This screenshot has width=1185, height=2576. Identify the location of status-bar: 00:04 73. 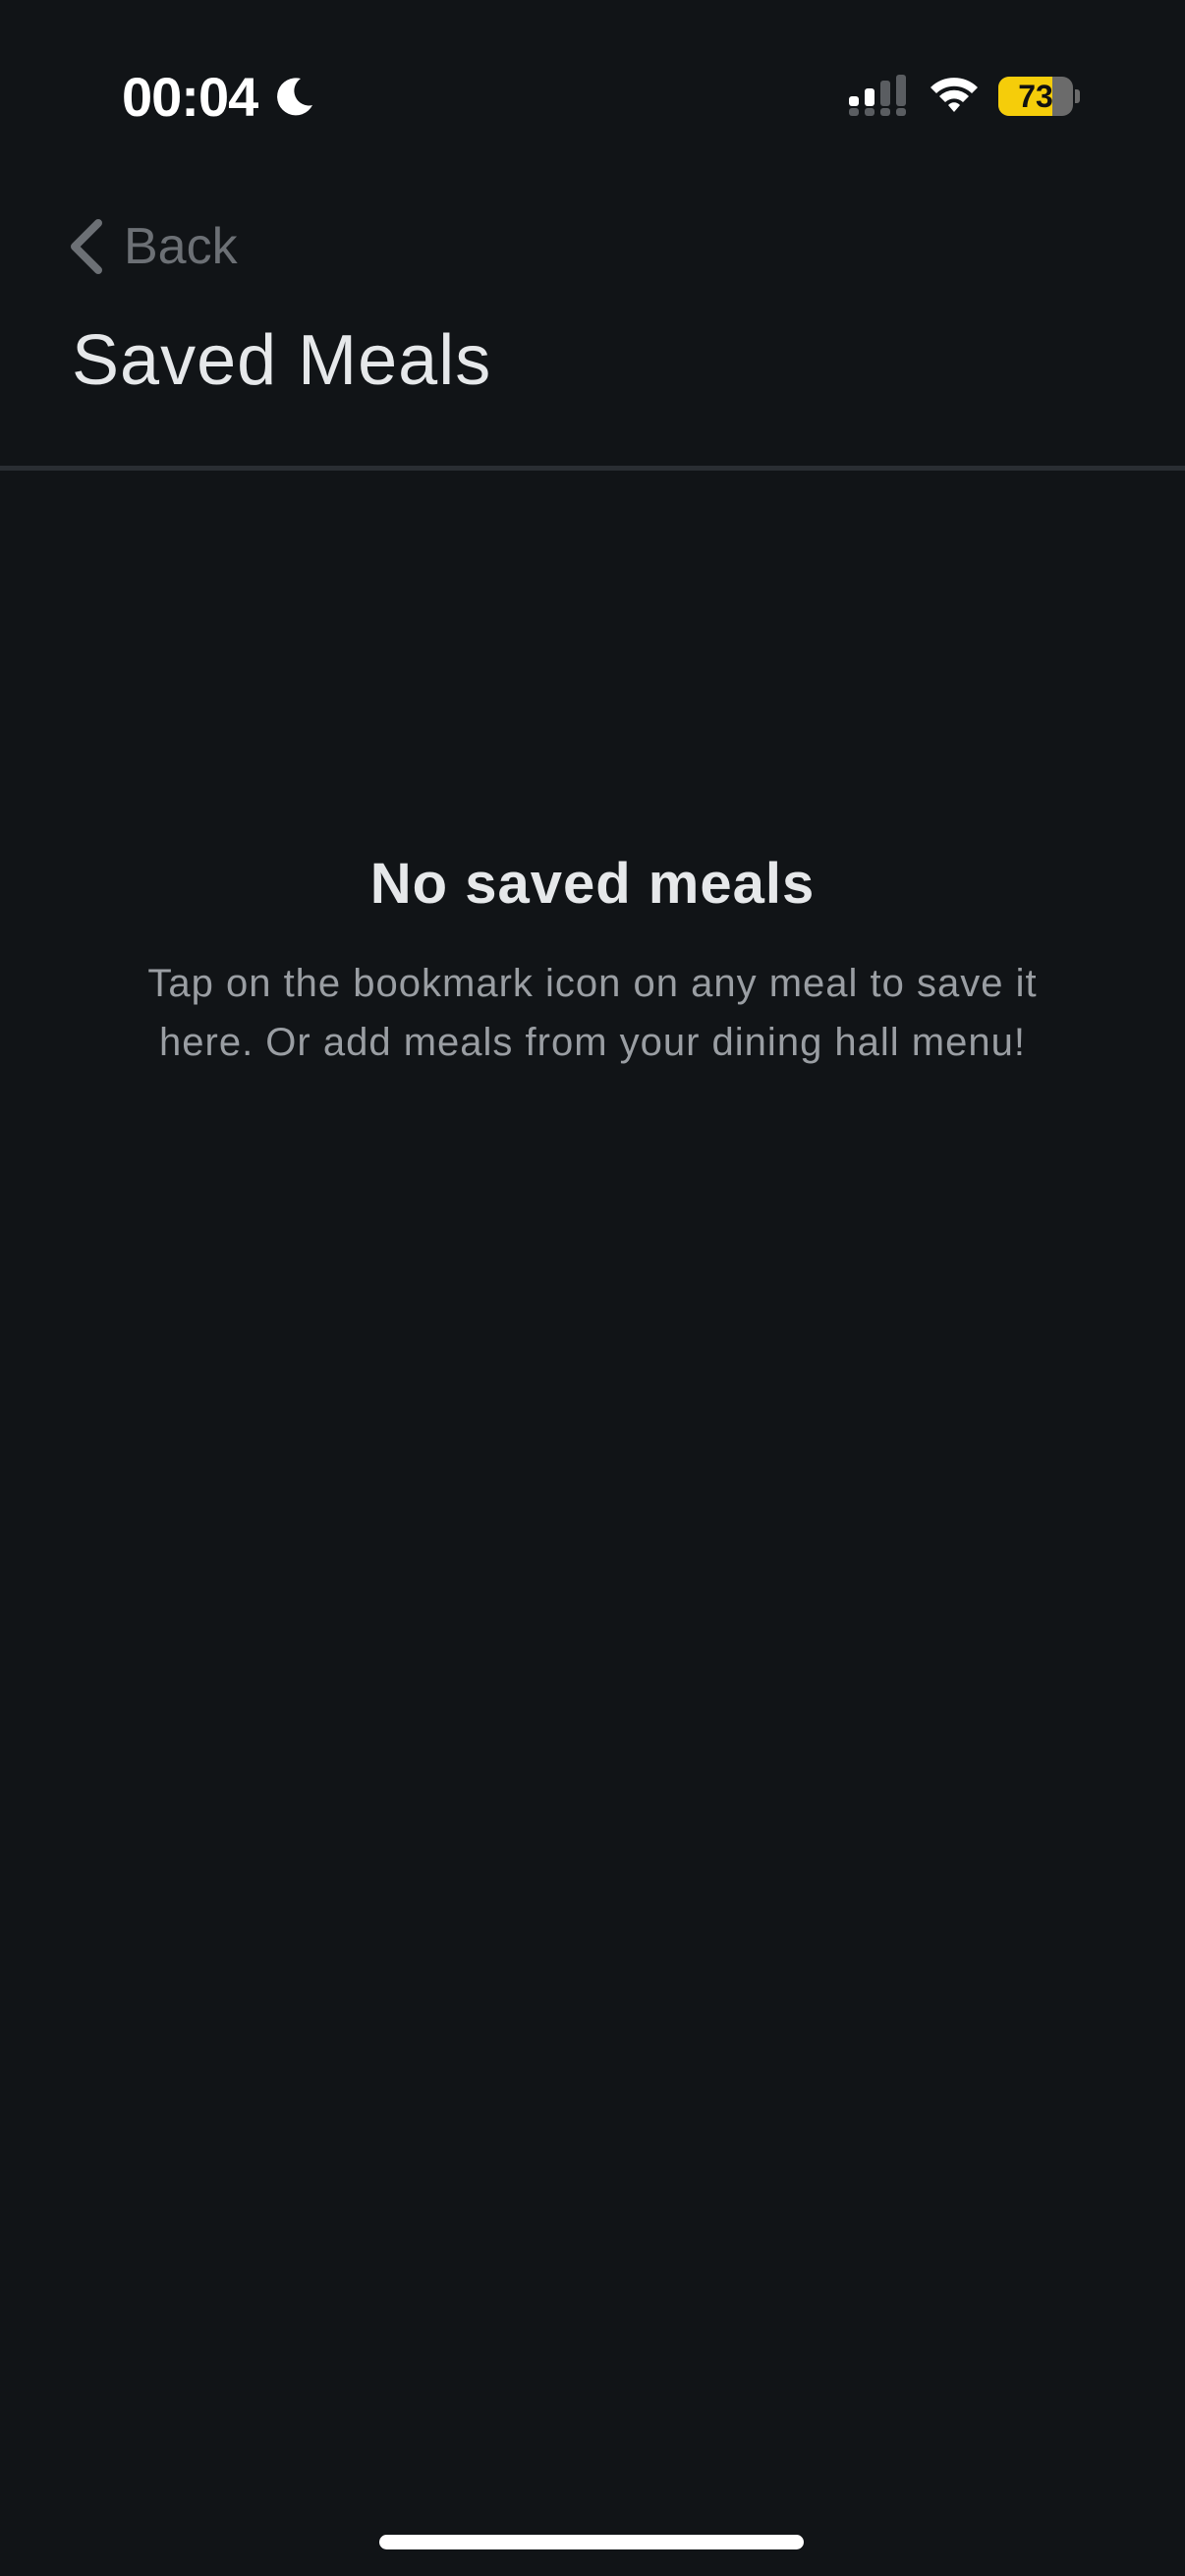
(592, 93).